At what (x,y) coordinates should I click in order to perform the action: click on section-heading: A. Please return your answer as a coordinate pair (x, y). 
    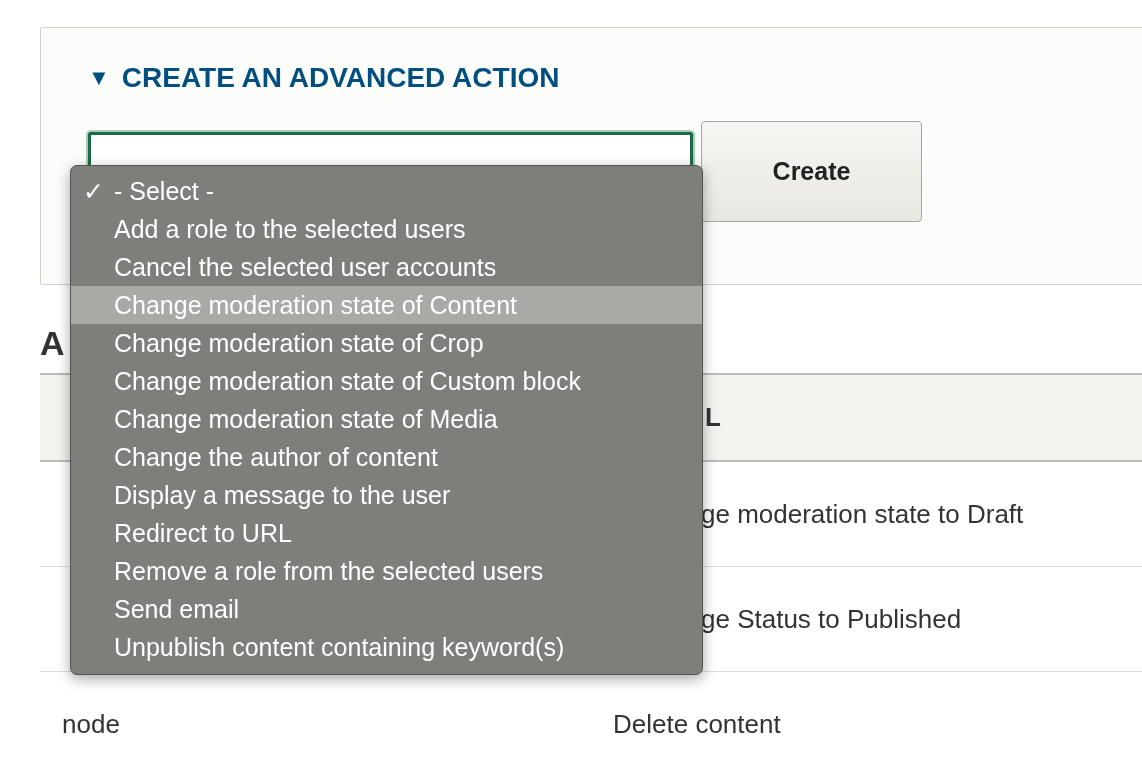
    Looking at the image, I should click on (52, 343).